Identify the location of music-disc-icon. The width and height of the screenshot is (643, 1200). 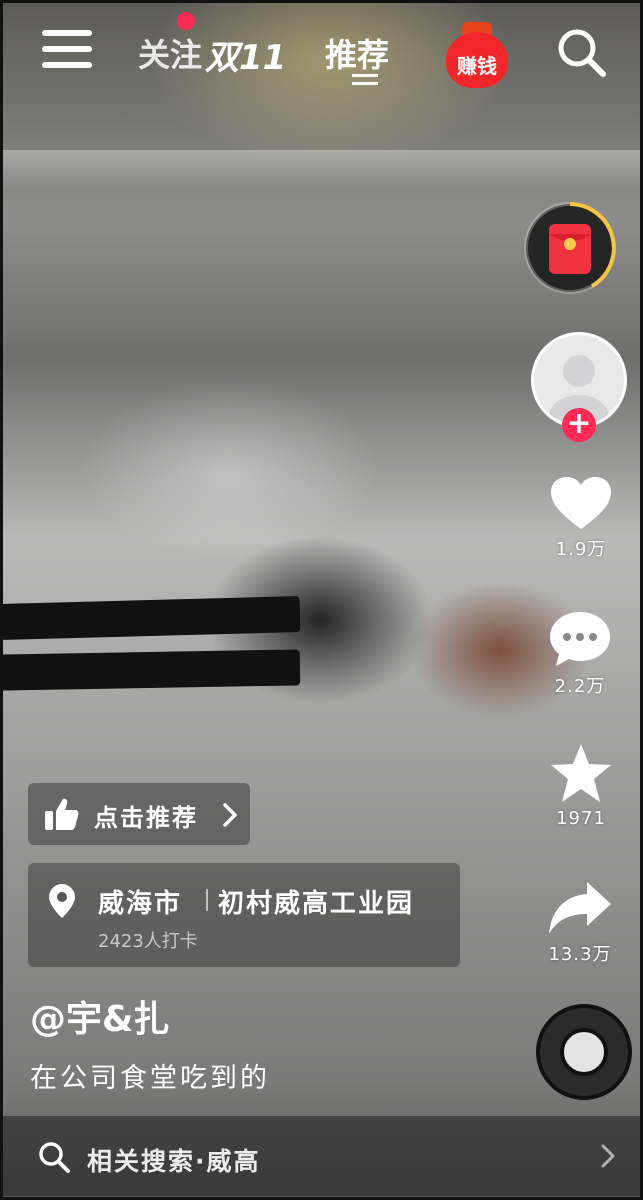
(584, 1052).